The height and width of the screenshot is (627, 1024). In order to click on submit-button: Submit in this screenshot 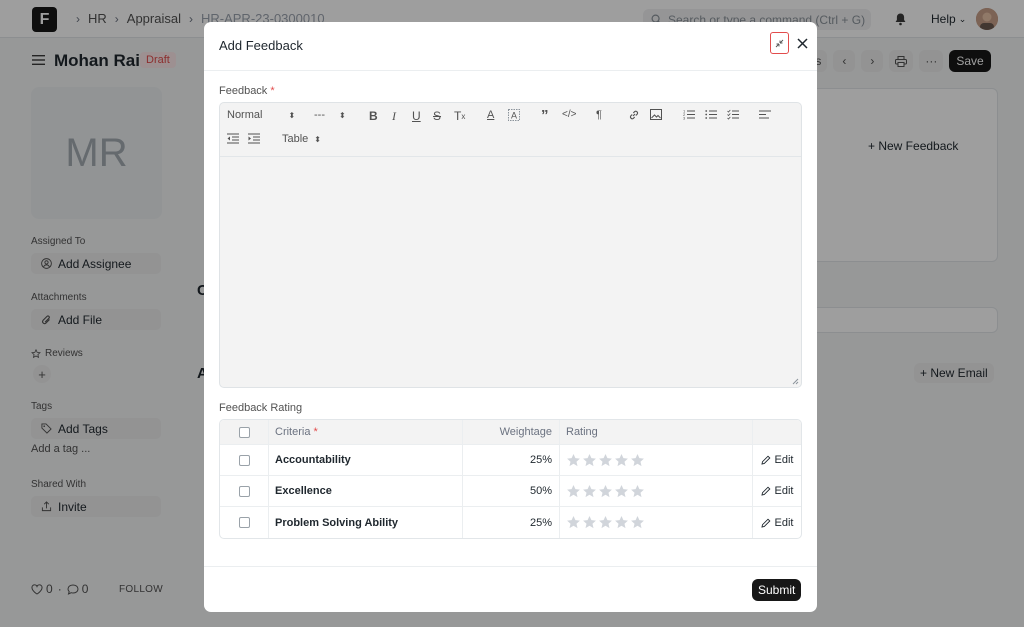, I will do `click(777, 590)`.